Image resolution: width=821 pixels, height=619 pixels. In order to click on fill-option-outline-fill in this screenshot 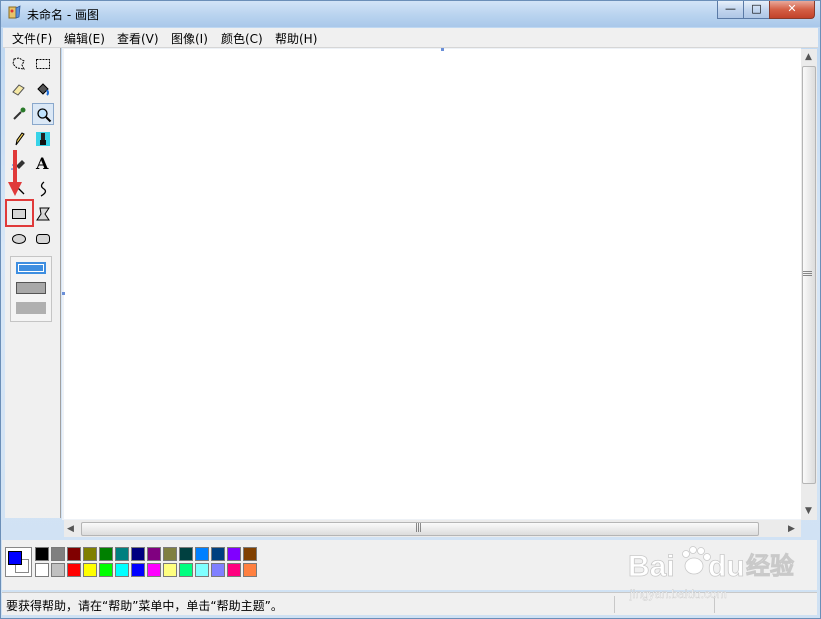, I will do `click(31, 288)`.